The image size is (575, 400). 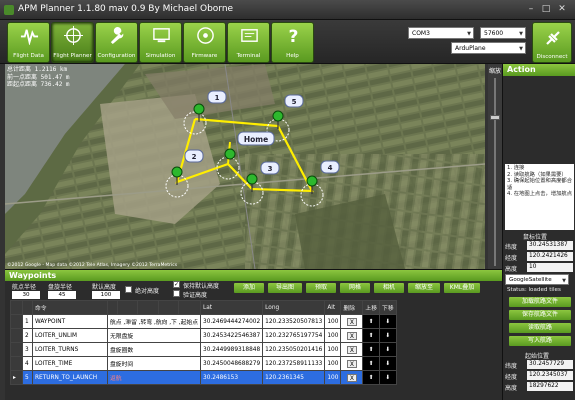 I want to click on lat-cell: 30.2486153, so click(x=231, y=377).